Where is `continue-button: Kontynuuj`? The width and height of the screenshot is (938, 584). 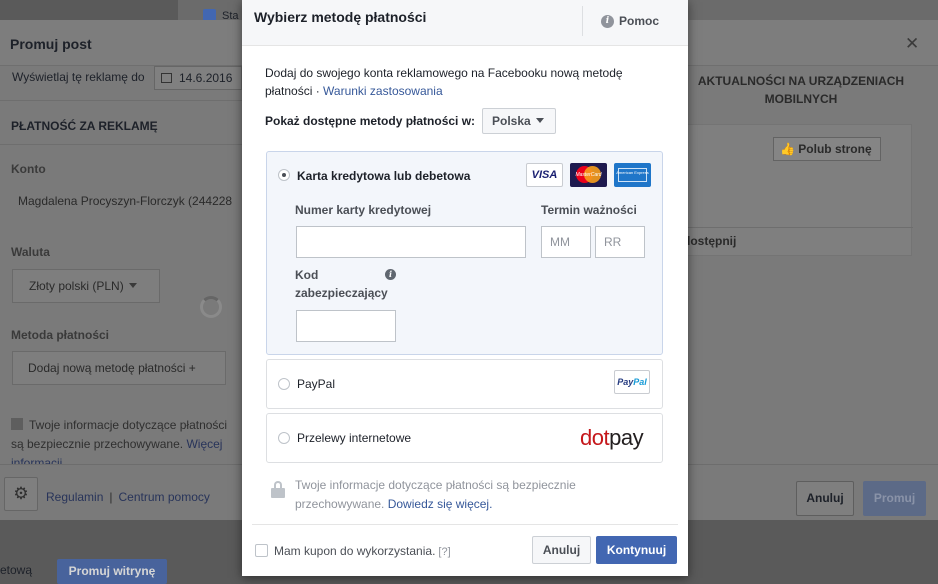
continue-button: Kontynuuj is located at coordinates (636, 550).